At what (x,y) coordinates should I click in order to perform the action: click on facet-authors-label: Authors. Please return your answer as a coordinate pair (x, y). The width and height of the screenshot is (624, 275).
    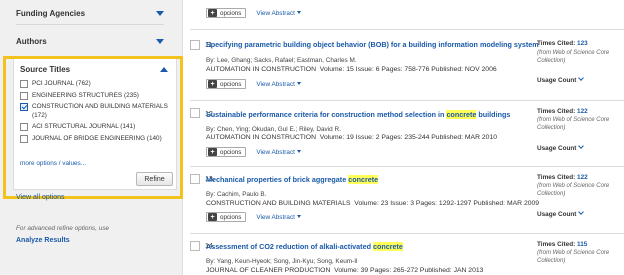
    Looking at the image, I should click on (31, 41).